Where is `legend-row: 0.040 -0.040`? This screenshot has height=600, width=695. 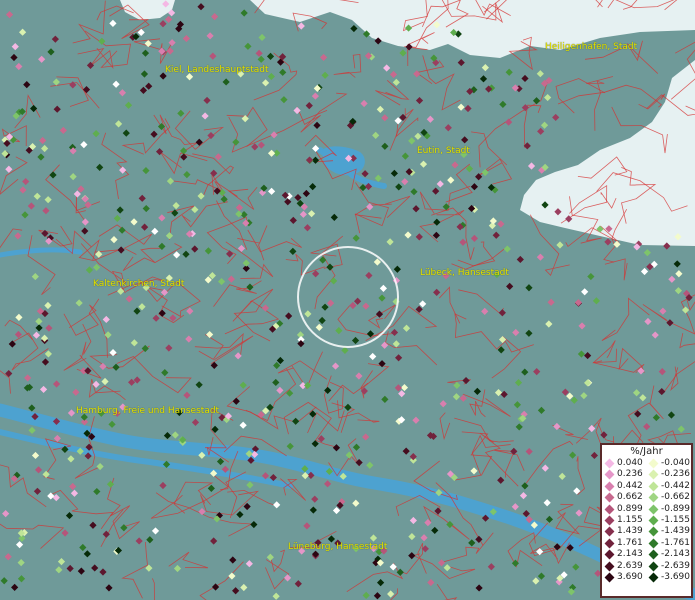 legend-row: 0.040 -0.040 is located at coordinates (646, 463).